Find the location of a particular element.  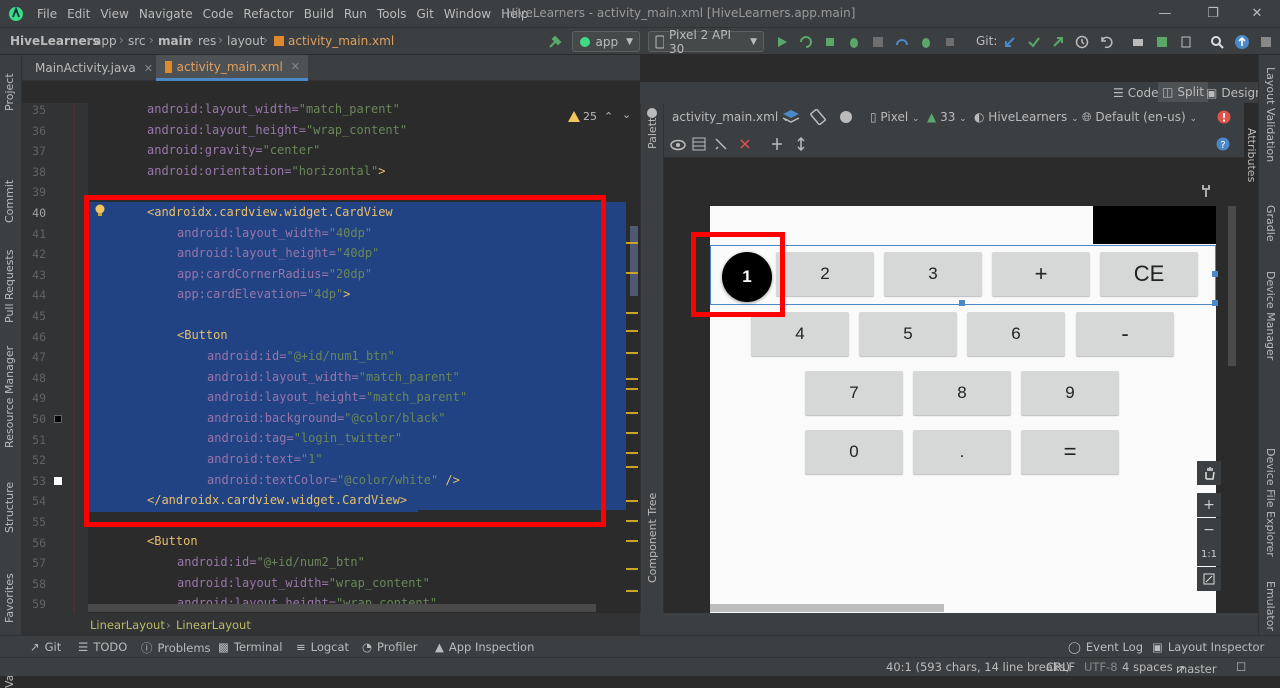

mode-code-button: ☰ Code is located at coordinates (1136, 93).